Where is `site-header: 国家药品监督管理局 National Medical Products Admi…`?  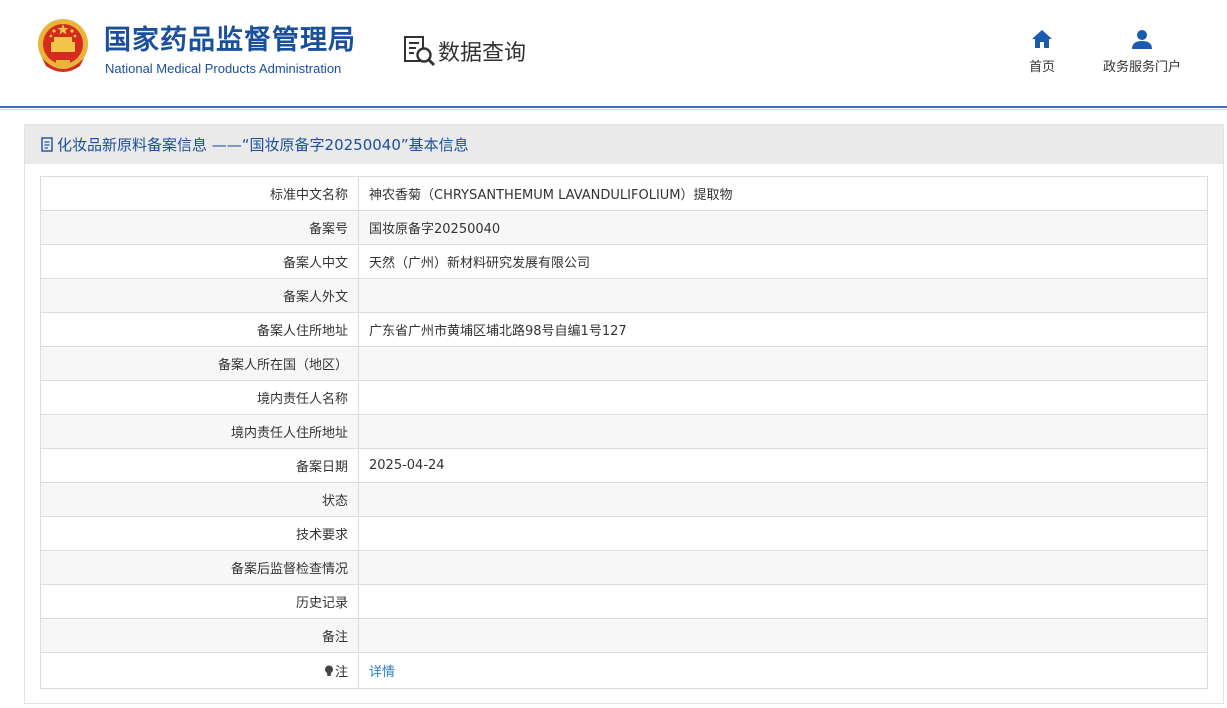
site-header: 国家药品监督管理局 National Medical Products Admi… is located at coordinates (613, 53).